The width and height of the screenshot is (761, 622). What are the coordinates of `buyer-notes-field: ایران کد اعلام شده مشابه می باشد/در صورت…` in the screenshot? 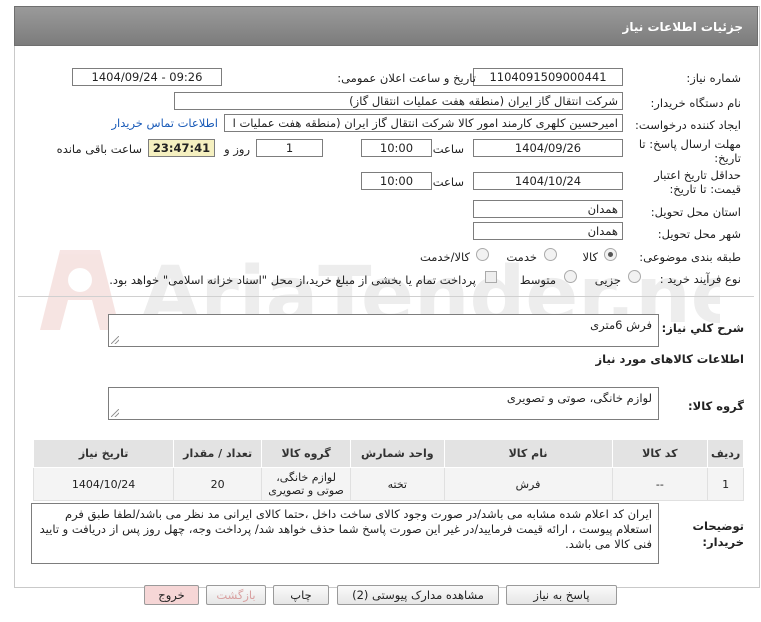 It's located at (345, 533).